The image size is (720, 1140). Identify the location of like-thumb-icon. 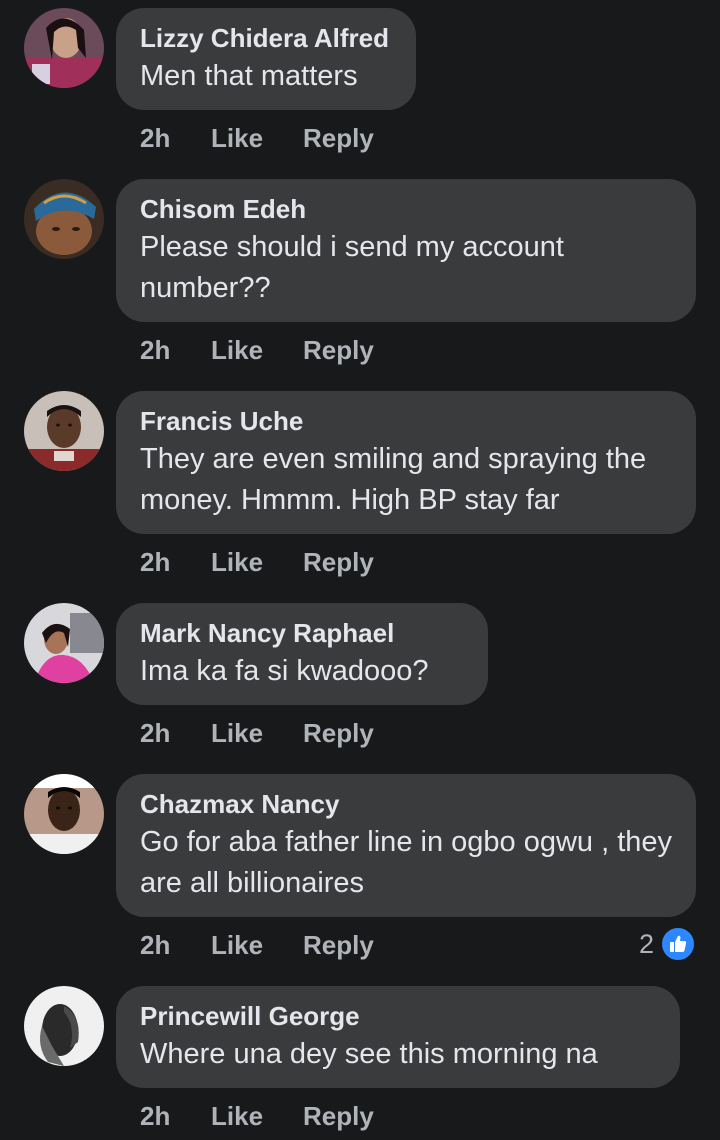
(678, 944).